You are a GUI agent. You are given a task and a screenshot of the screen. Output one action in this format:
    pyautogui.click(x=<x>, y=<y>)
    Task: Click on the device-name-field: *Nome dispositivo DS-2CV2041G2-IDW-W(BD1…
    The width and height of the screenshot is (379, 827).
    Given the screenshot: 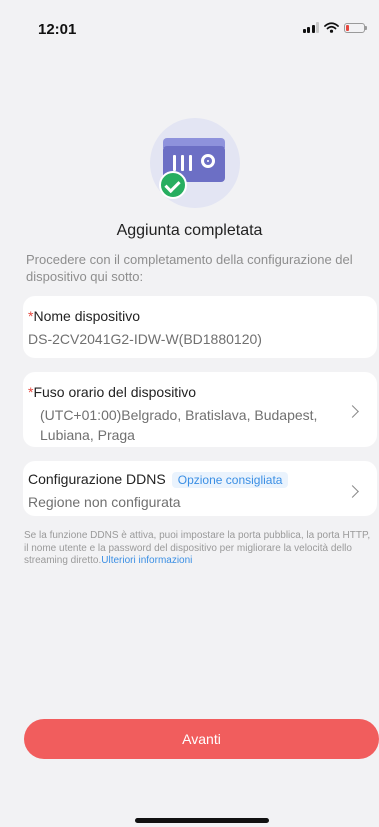 What is the action you would take?
    pyautogui.click(x=200, y=327)
    